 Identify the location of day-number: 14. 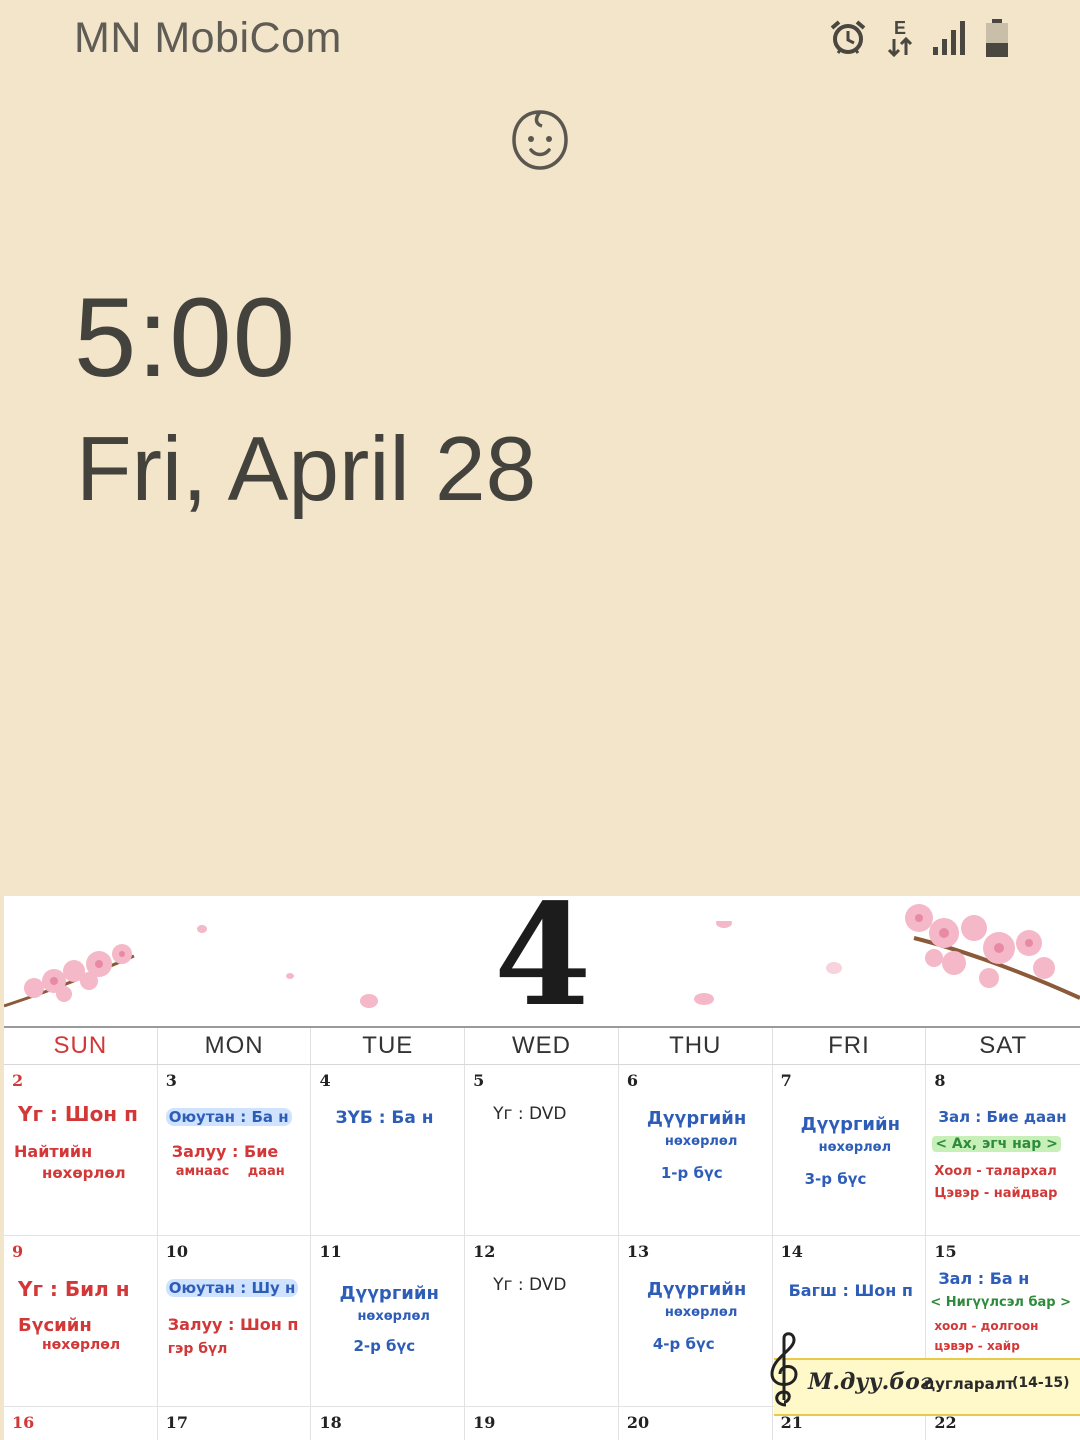
(791, 1251).